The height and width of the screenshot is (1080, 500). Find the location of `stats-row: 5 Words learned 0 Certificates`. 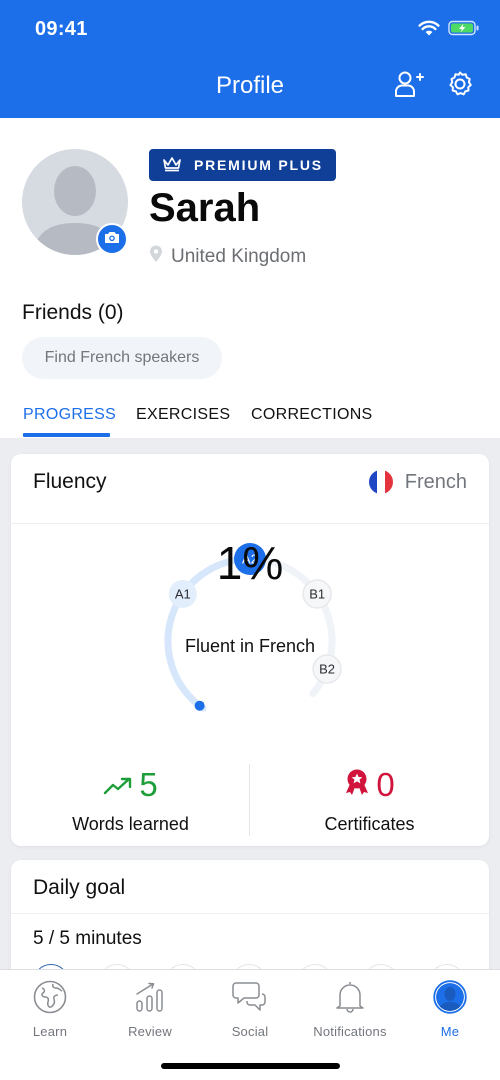

stats-row: 5 Words learned 0 Certificates is located at coordinates (250, 804).